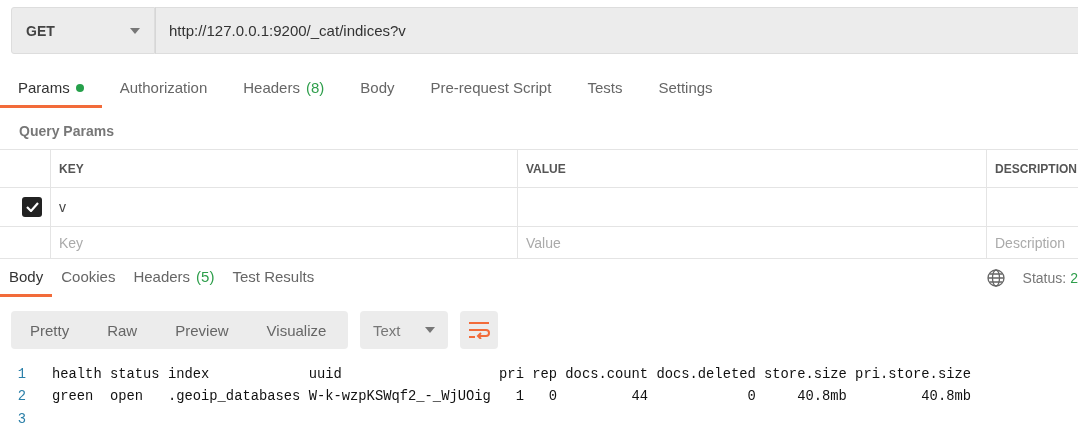  What do you see at coordinates (315, 87) in the screenshot?
I see `tab-count: (8)` at bounding box center [315, 87].